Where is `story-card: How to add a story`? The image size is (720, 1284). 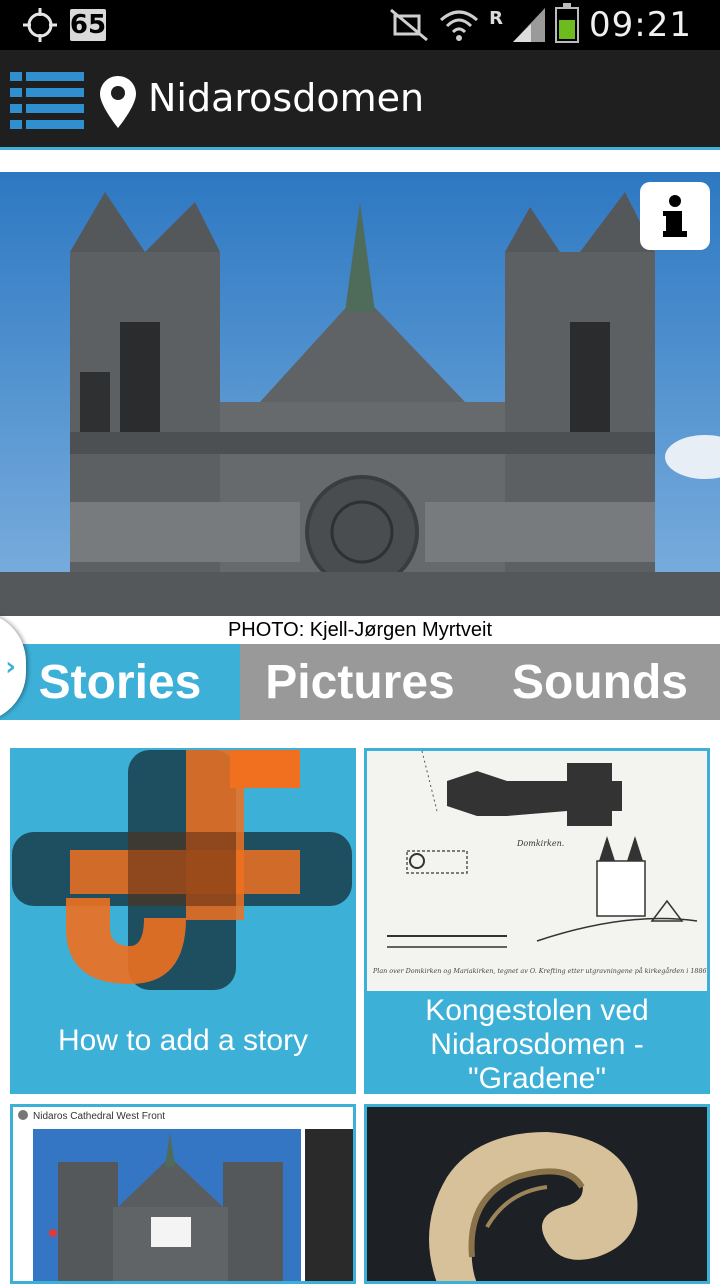 story-card: How to add a story is located at coordinates (183, 921).